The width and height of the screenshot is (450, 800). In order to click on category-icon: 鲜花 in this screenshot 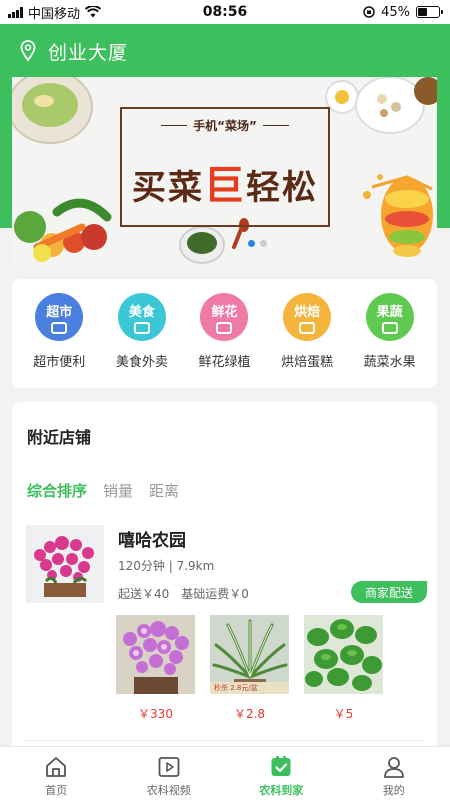, I will do `click(224, 317)`.